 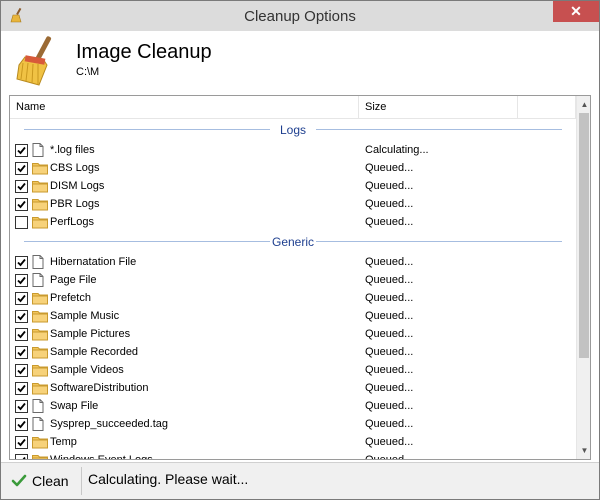 I want to click on item-name: Temp, so click(x=63, y=442).